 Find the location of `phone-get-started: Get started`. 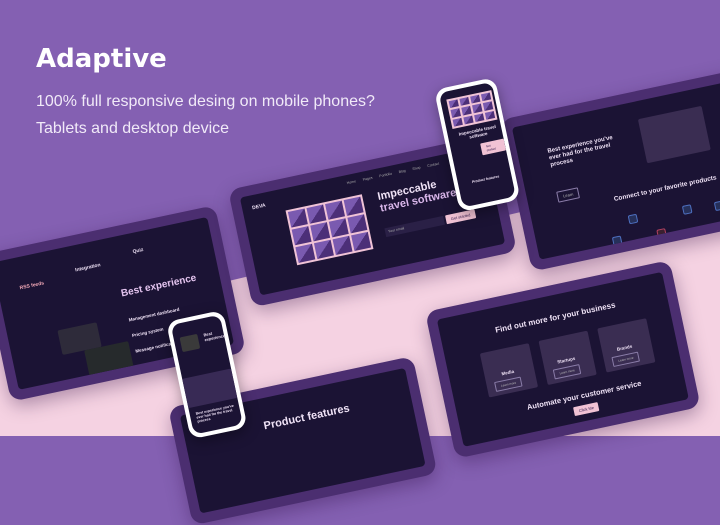

phone-get-started: Get started is located at coordinates (493, 147).